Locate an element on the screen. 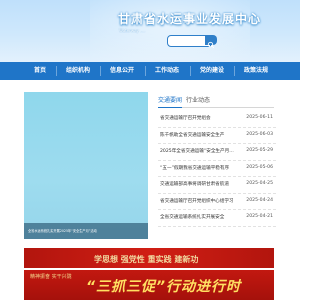 Image resolution: width=320 pixels, height=300 pixels. list-item: 省交通运输厅召开党组会 2025-06-11 is located at coordinates (217, 119).